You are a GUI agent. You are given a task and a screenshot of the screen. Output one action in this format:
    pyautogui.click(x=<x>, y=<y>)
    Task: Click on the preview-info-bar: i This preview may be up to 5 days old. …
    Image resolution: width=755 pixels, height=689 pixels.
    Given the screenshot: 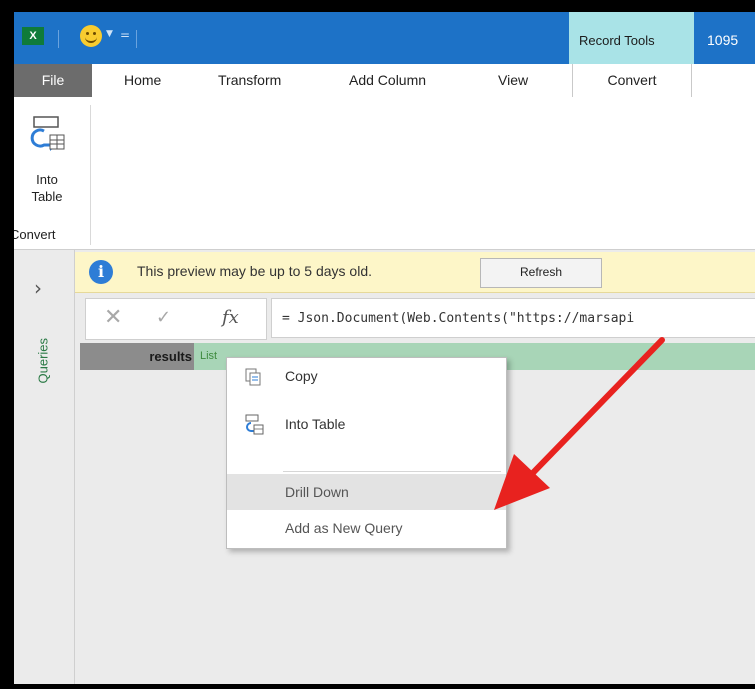 What is the action you would take?
    pyautogui.click(x=415, y=272)
    